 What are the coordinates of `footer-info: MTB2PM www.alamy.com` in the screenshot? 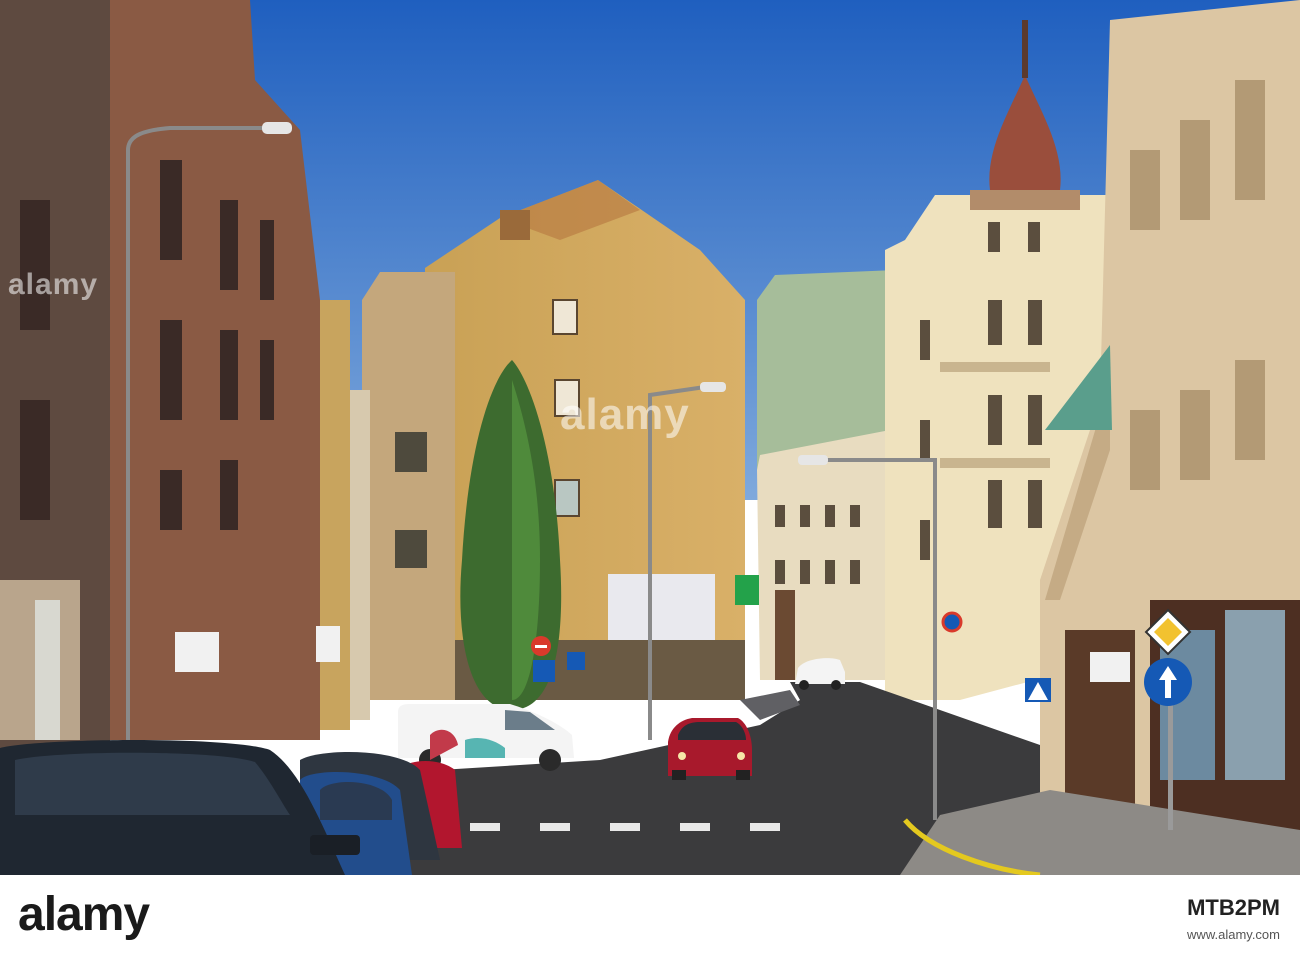 It's located at (1233, 918).